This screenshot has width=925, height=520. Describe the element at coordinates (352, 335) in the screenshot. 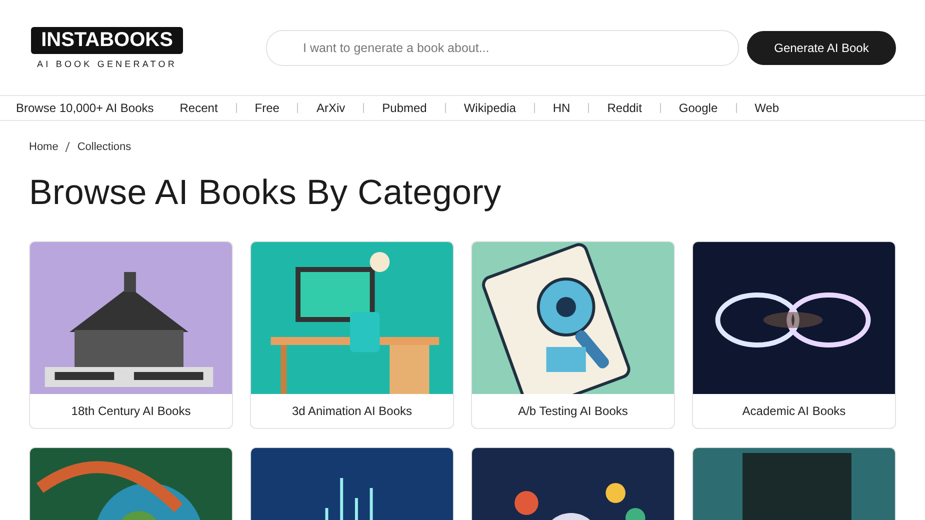

I see `category-card: 3d Animation AI Books` at that location.